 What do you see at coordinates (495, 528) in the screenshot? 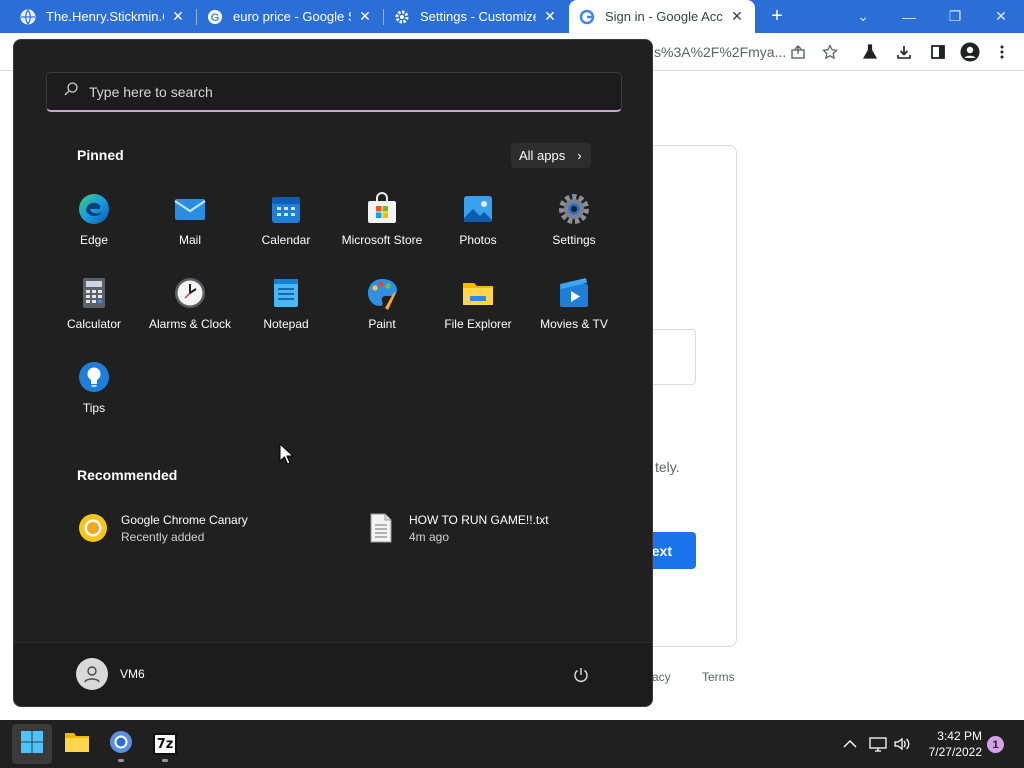
I see `recommended-item-txt-file: HOW TO RUN GAME!!.txt 4m ago` at bounding box center [495, 528].